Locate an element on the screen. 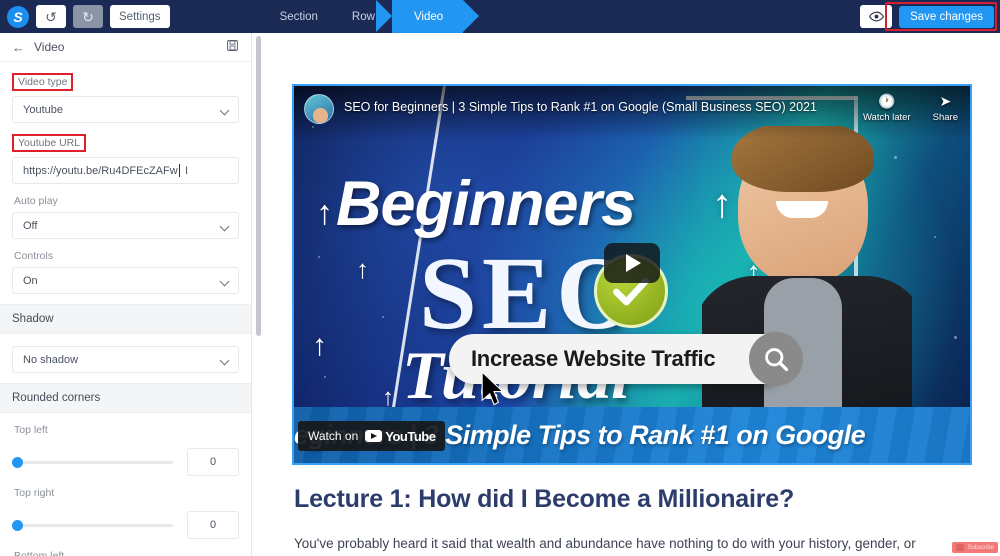  redo-button: ↻ is located at coordinates (88, 16).